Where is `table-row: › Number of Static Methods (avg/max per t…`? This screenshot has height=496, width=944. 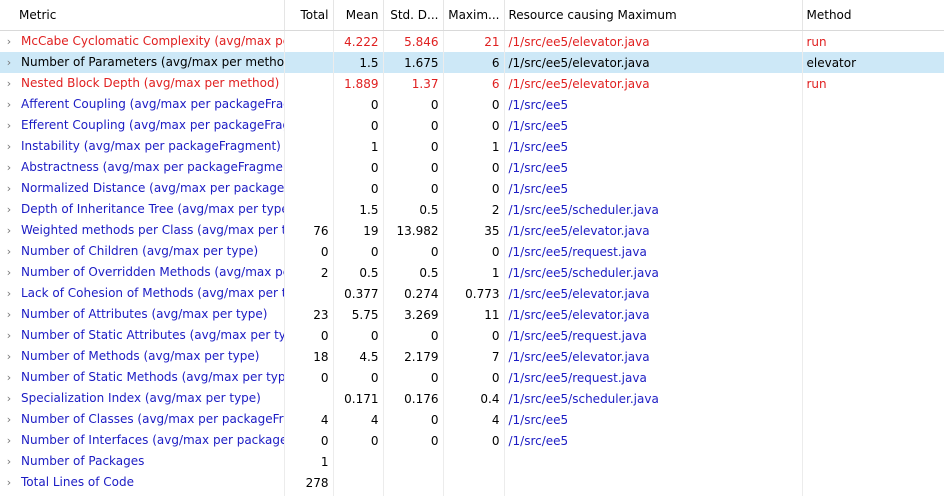 table-row: › Number of Static Methods (avg/max per t… is located at coordinates (472, 377).